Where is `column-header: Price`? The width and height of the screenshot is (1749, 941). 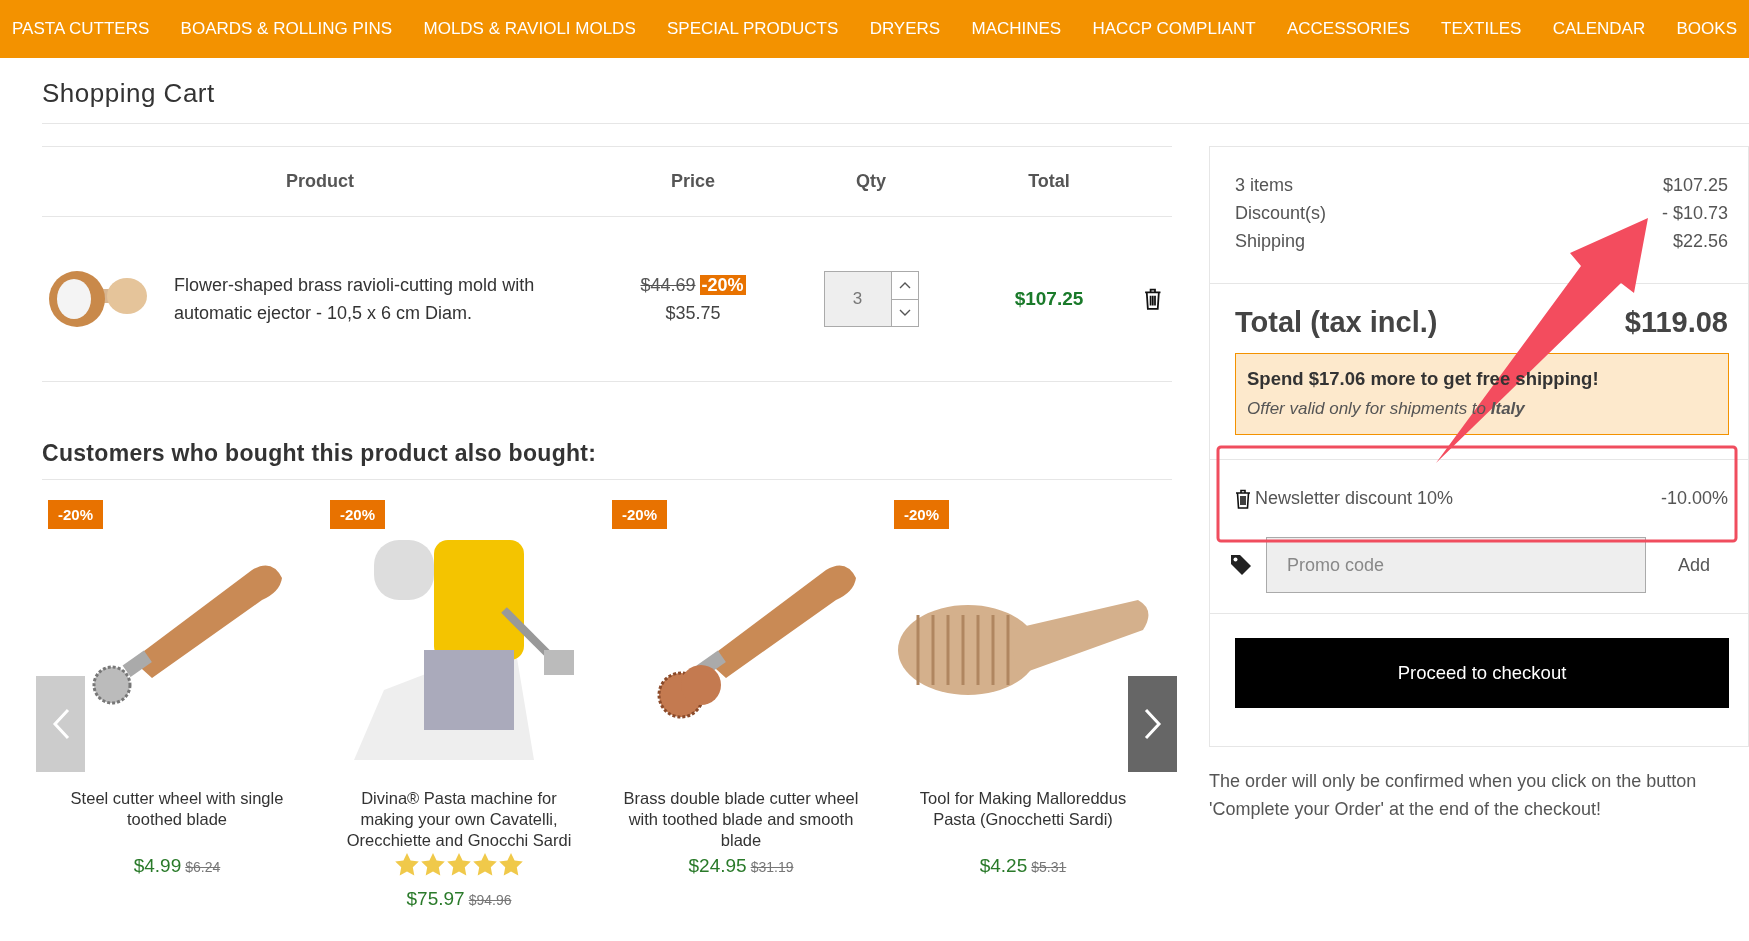 column-header: Price is located at coordinates (692, 181).